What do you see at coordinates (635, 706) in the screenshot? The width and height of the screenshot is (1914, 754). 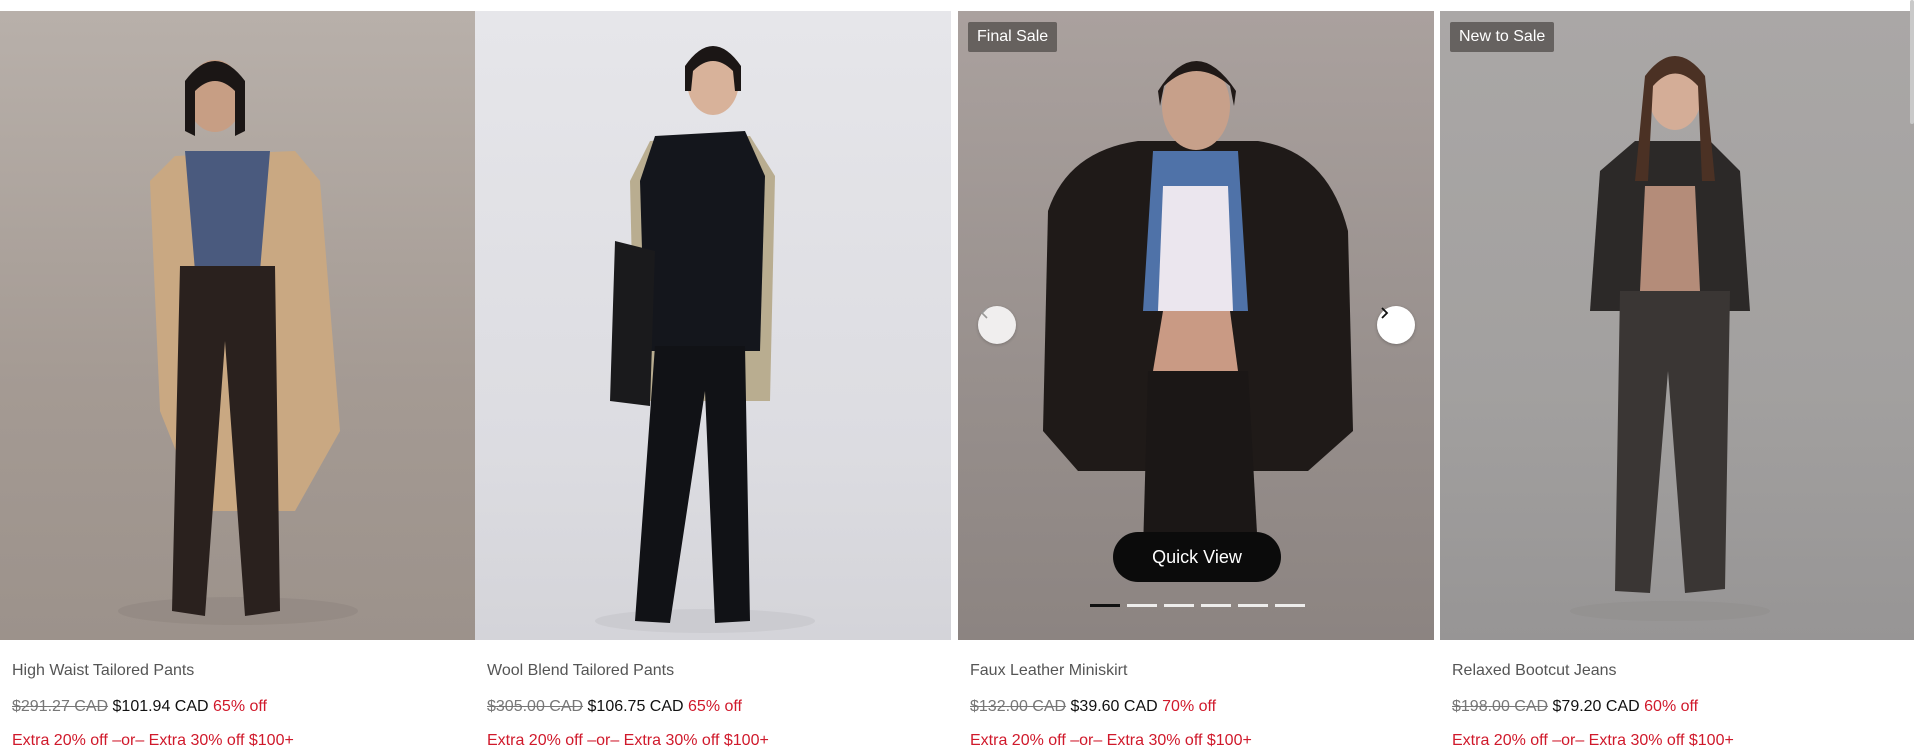 I see `sale-price: $106.75 CAD` at bounding box center [635, 706].